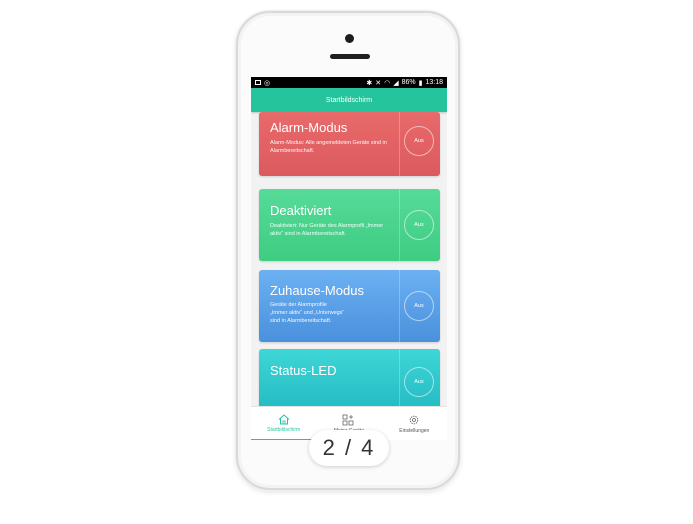  What do you see at coordinates (350, 56) in the screenshot?
I see `earpiece-speaker` at bounding box center [350, 56].